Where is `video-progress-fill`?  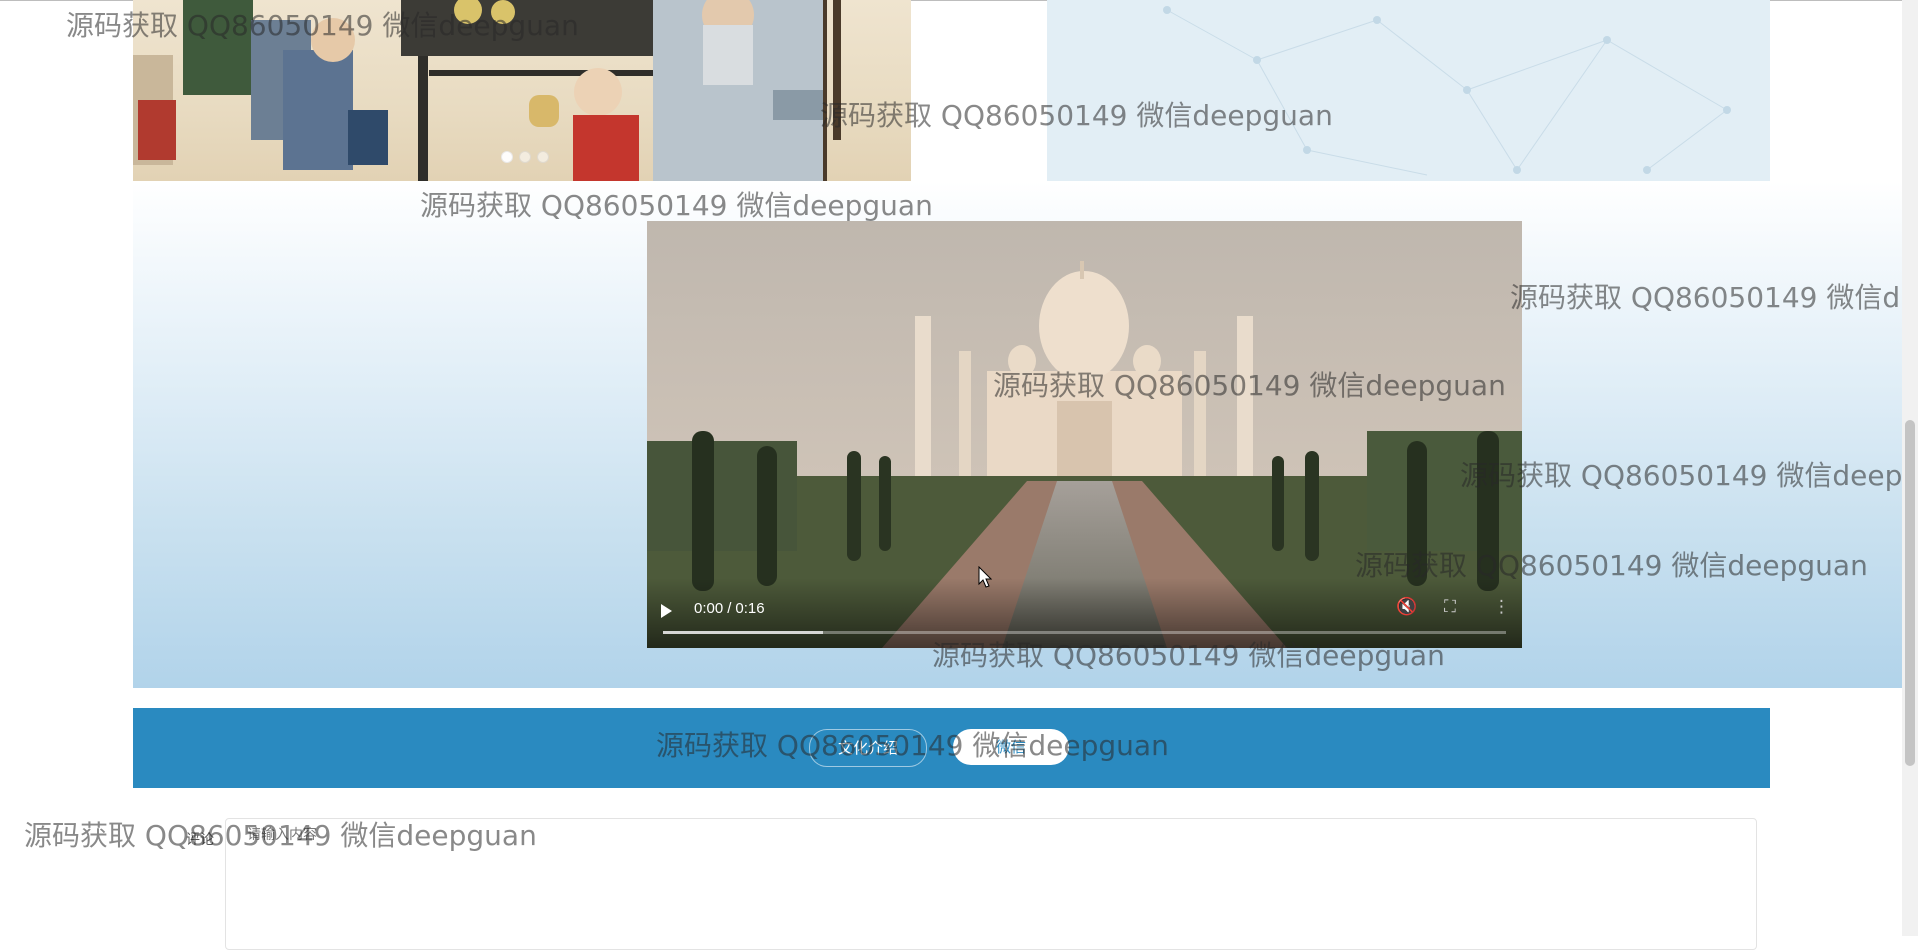
video-progress-fill is located at coordinates (743, 632).